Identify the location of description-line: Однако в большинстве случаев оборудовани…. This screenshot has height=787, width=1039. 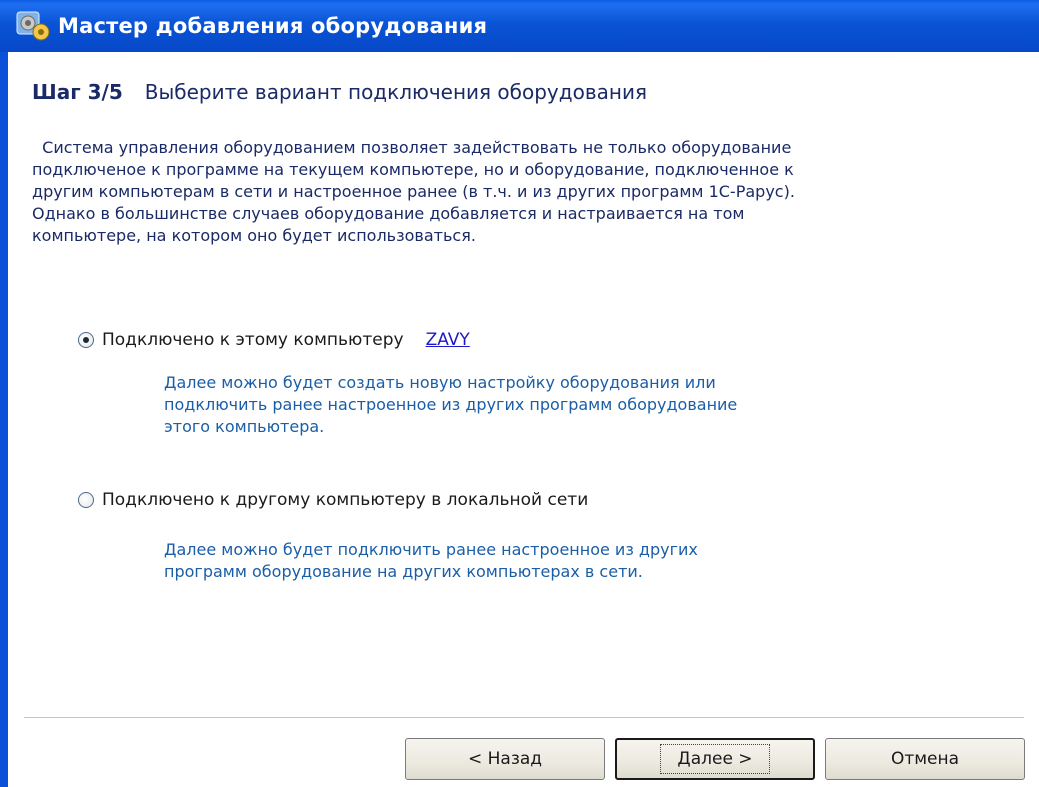
(388, 213).